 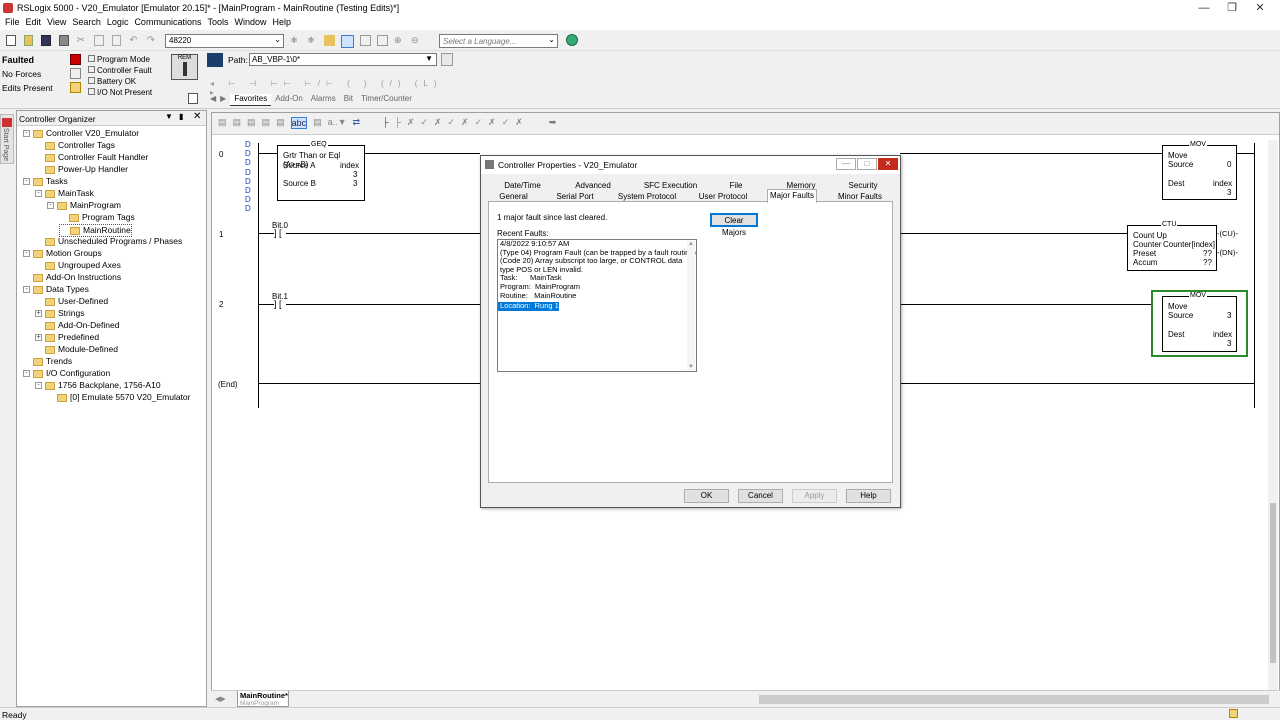 I want to click on menu-logic: Logic, so click(x=118, y=22).